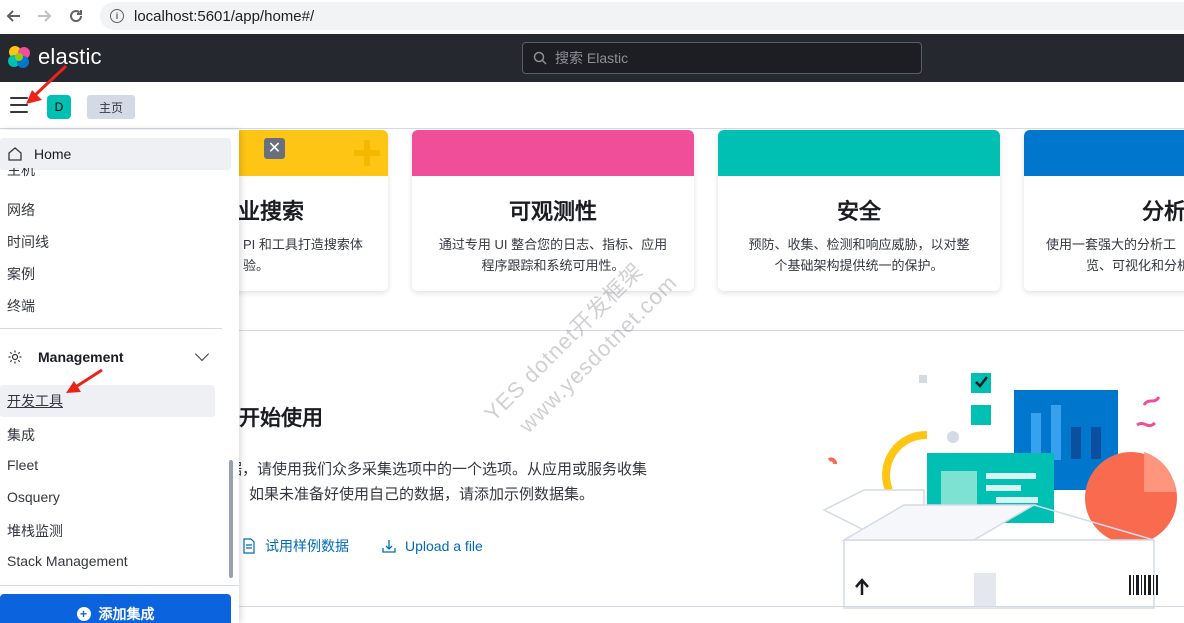  Describe the element at coordinates (224, 16) in the screenshot. I see `url-text: localhost:5601/app/home#/` at that location.